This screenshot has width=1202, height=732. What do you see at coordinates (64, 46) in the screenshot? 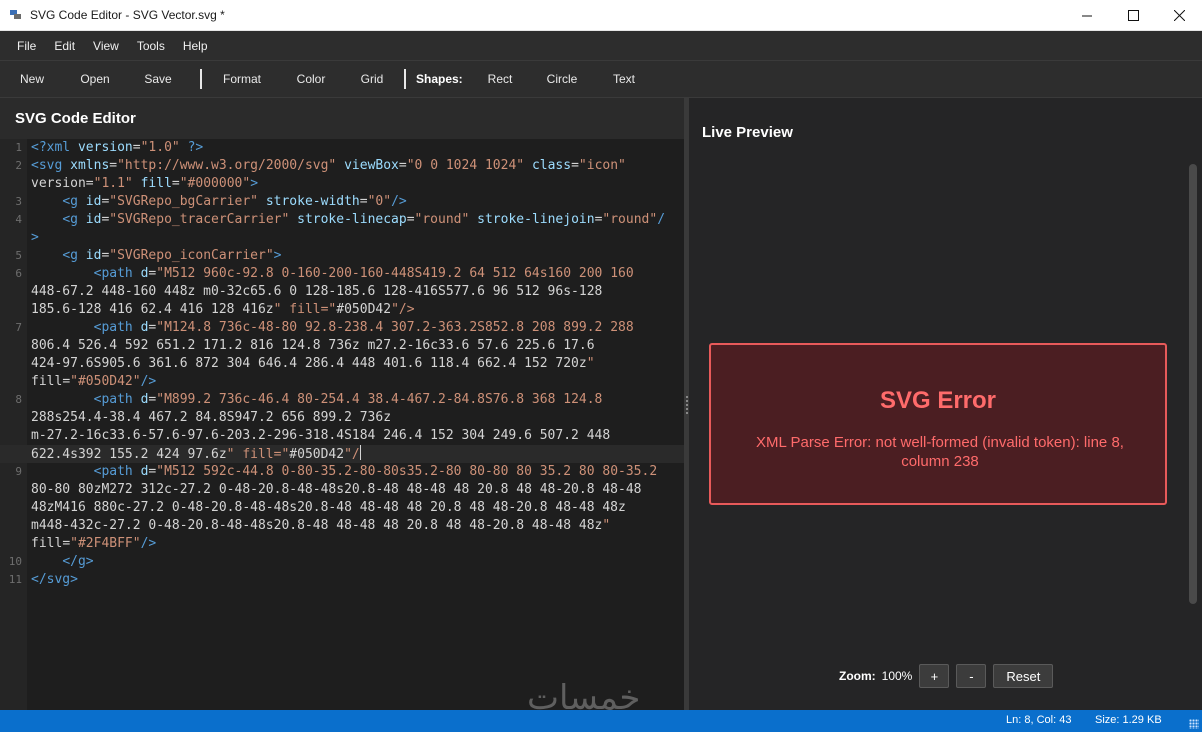
I see `menu-edit: Edit` at bounding box center [64, 46].